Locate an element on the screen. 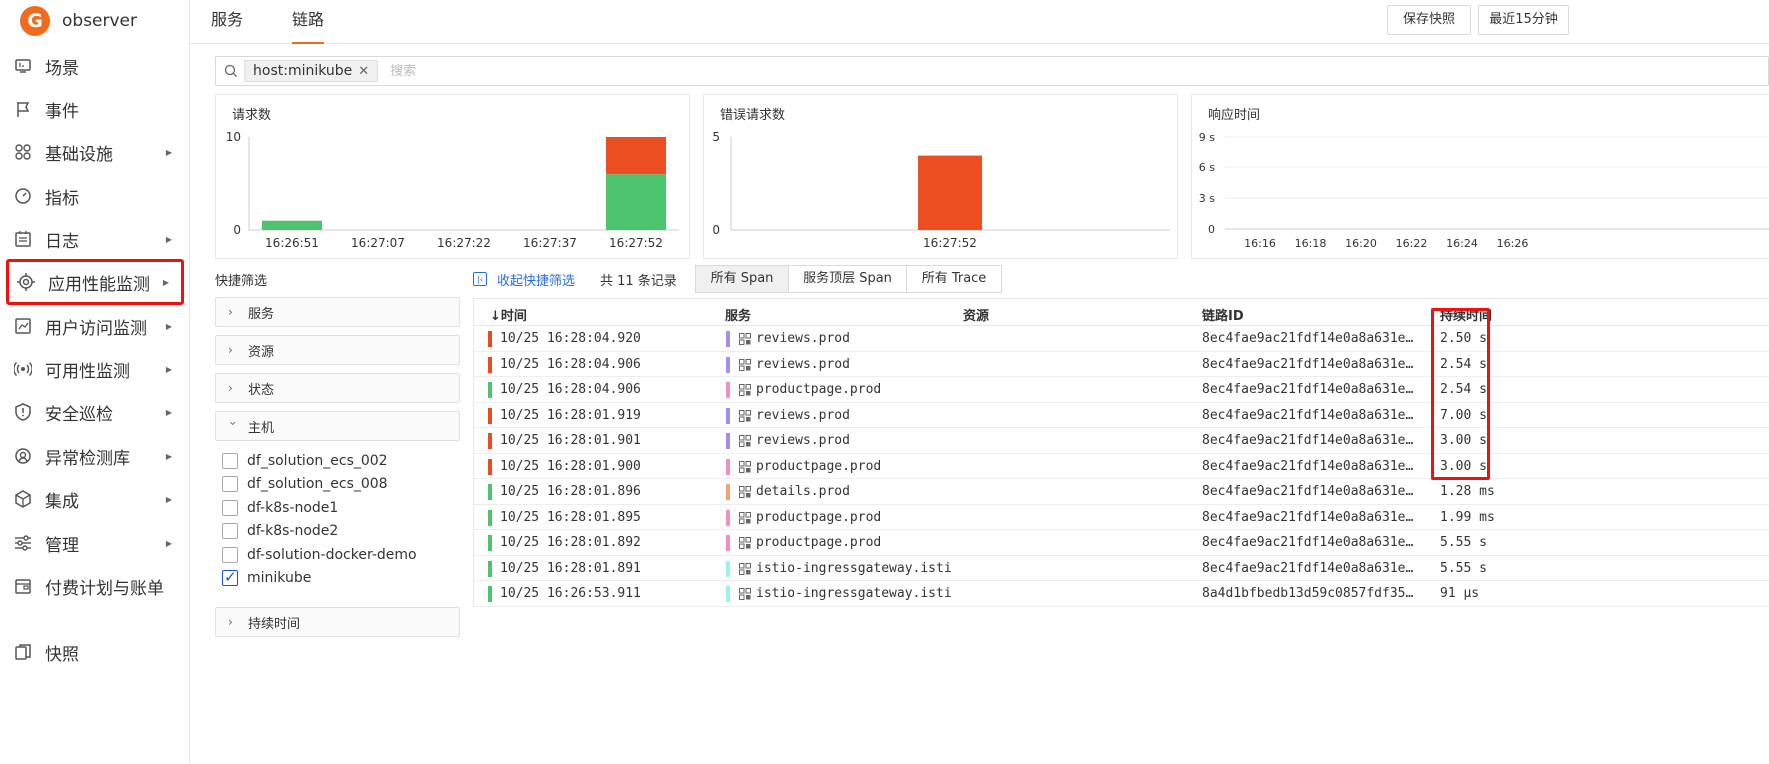  time-range-button: 最近15分钟 is located at coordinates (1523, 20).